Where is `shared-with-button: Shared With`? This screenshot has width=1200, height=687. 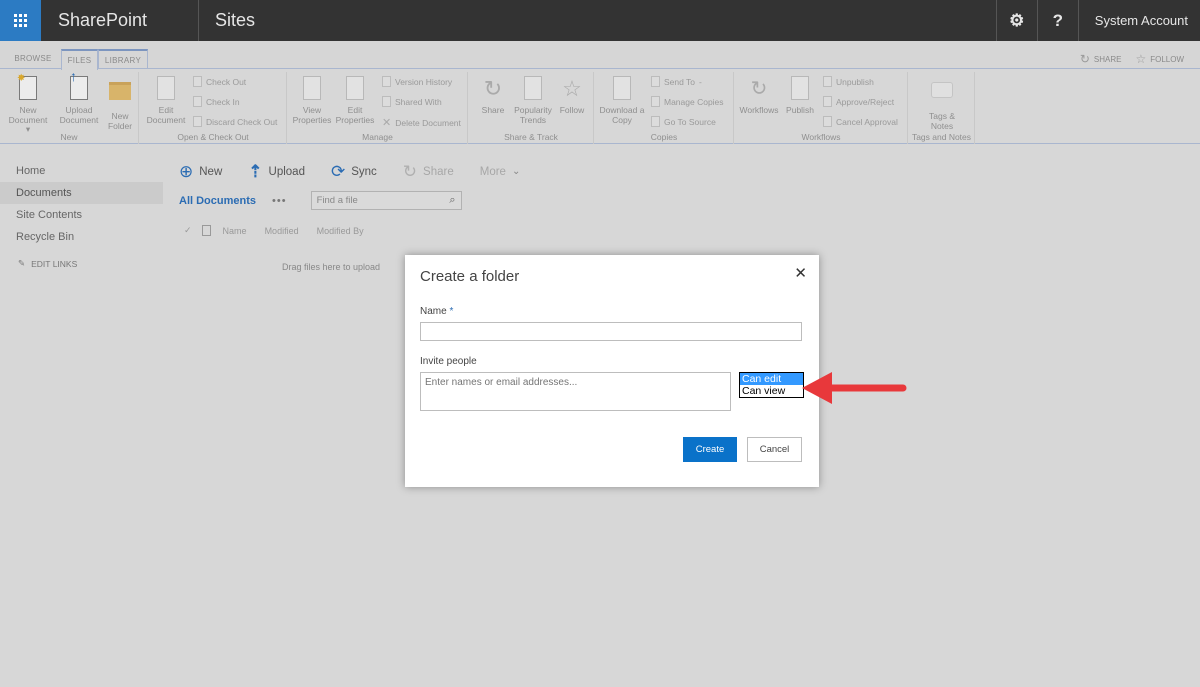
shared-with-button: Shared With is located at coordinates (412, 101).